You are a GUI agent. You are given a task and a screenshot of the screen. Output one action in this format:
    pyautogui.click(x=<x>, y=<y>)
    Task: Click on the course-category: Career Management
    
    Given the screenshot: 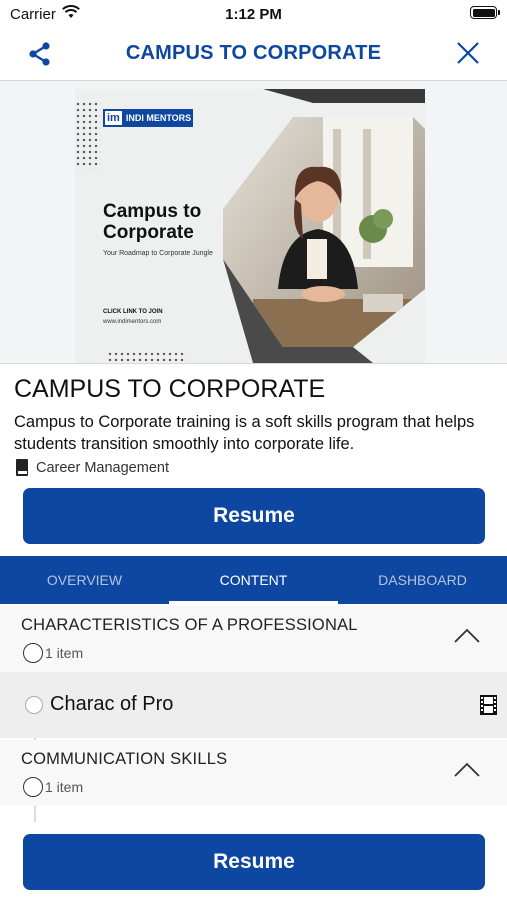 What is the action you would take?
    pyautogui.click(x=92, y=467)
    